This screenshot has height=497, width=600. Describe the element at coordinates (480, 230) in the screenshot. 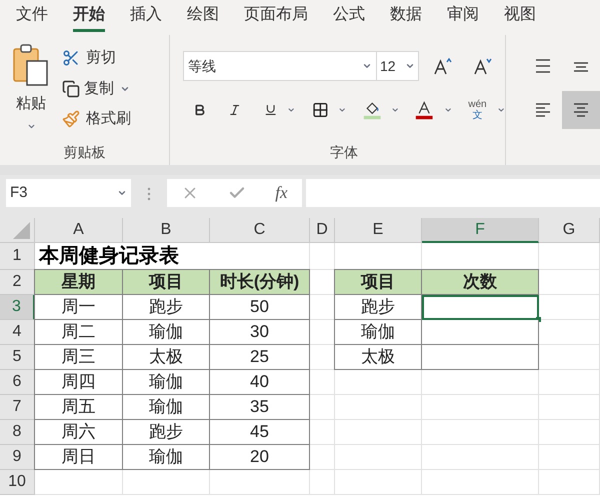

I see `column-header: F` at that location.